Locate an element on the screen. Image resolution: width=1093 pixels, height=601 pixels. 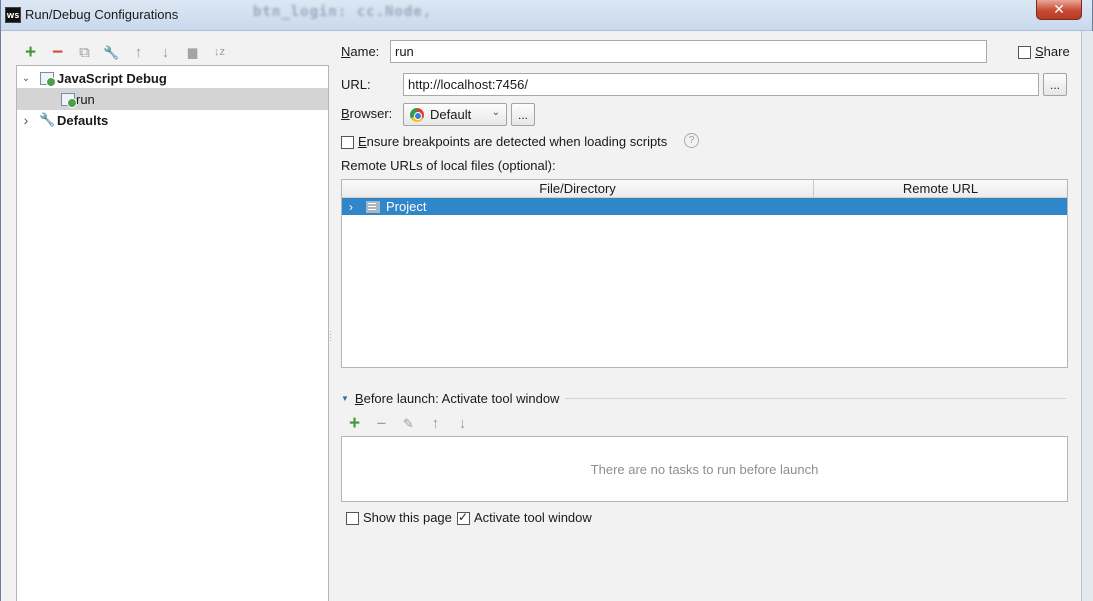
tree-item-run: run is located at coordinates (172, 99).